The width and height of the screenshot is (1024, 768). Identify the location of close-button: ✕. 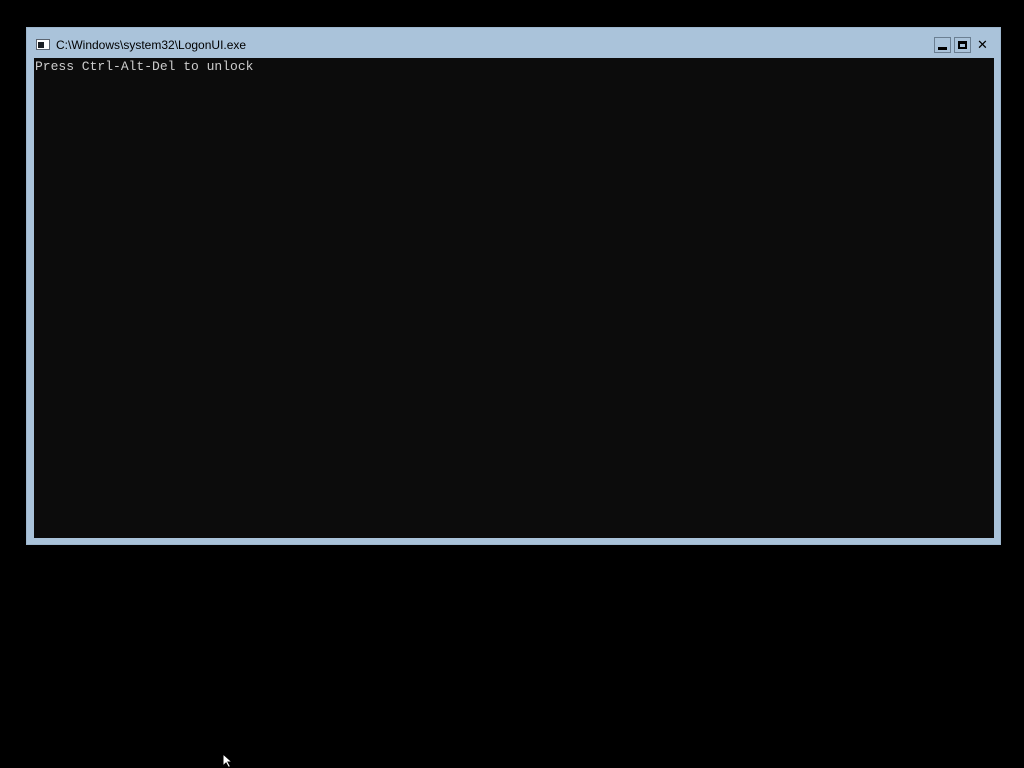
(982, 45).